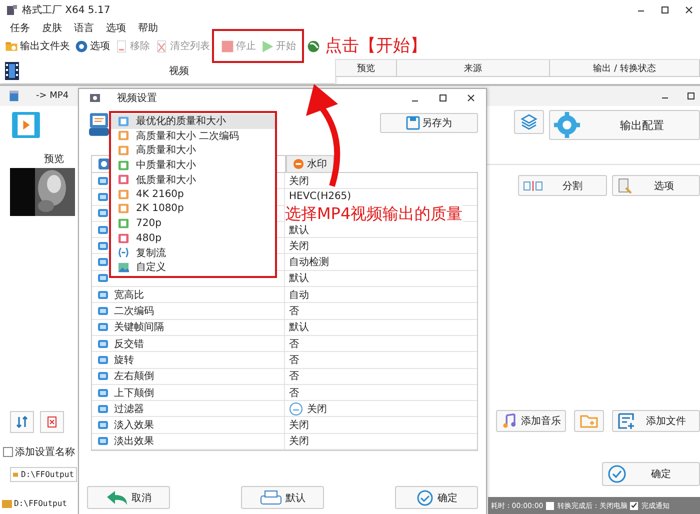 Image resolution: width=700 pixels, height=514 pixels. I want to click on column-header: 预览, so click(366, 68).